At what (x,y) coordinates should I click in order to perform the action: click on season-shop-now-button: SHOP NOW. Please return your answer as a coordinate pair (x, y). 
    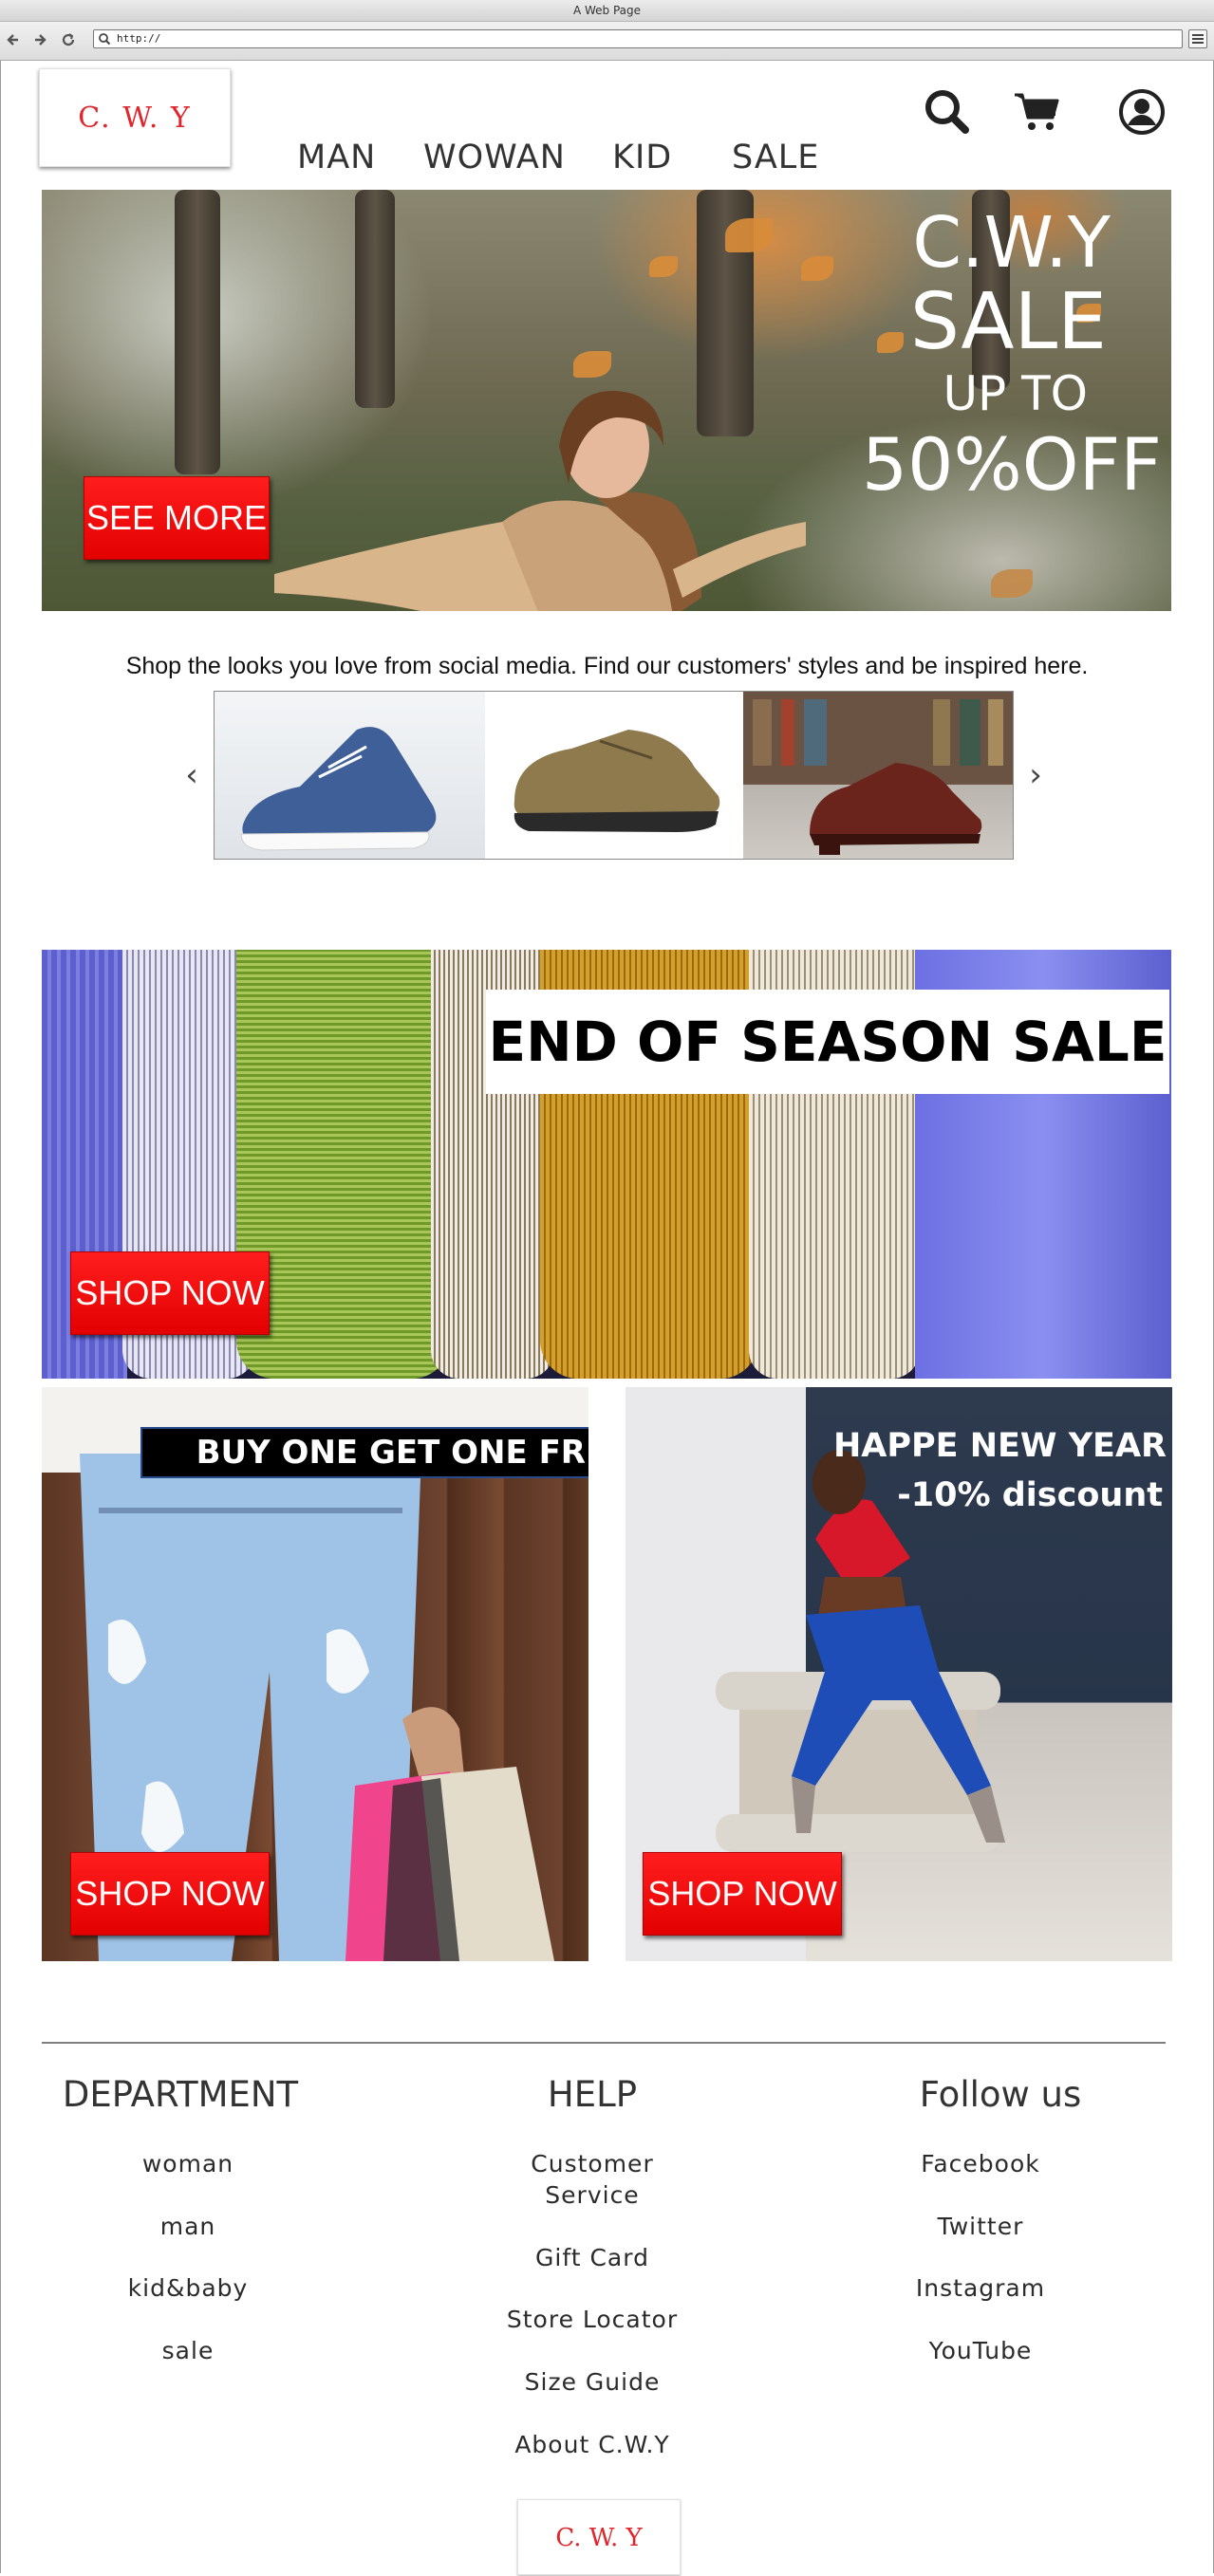
    Looking at the image, I should click on (170, 1293).